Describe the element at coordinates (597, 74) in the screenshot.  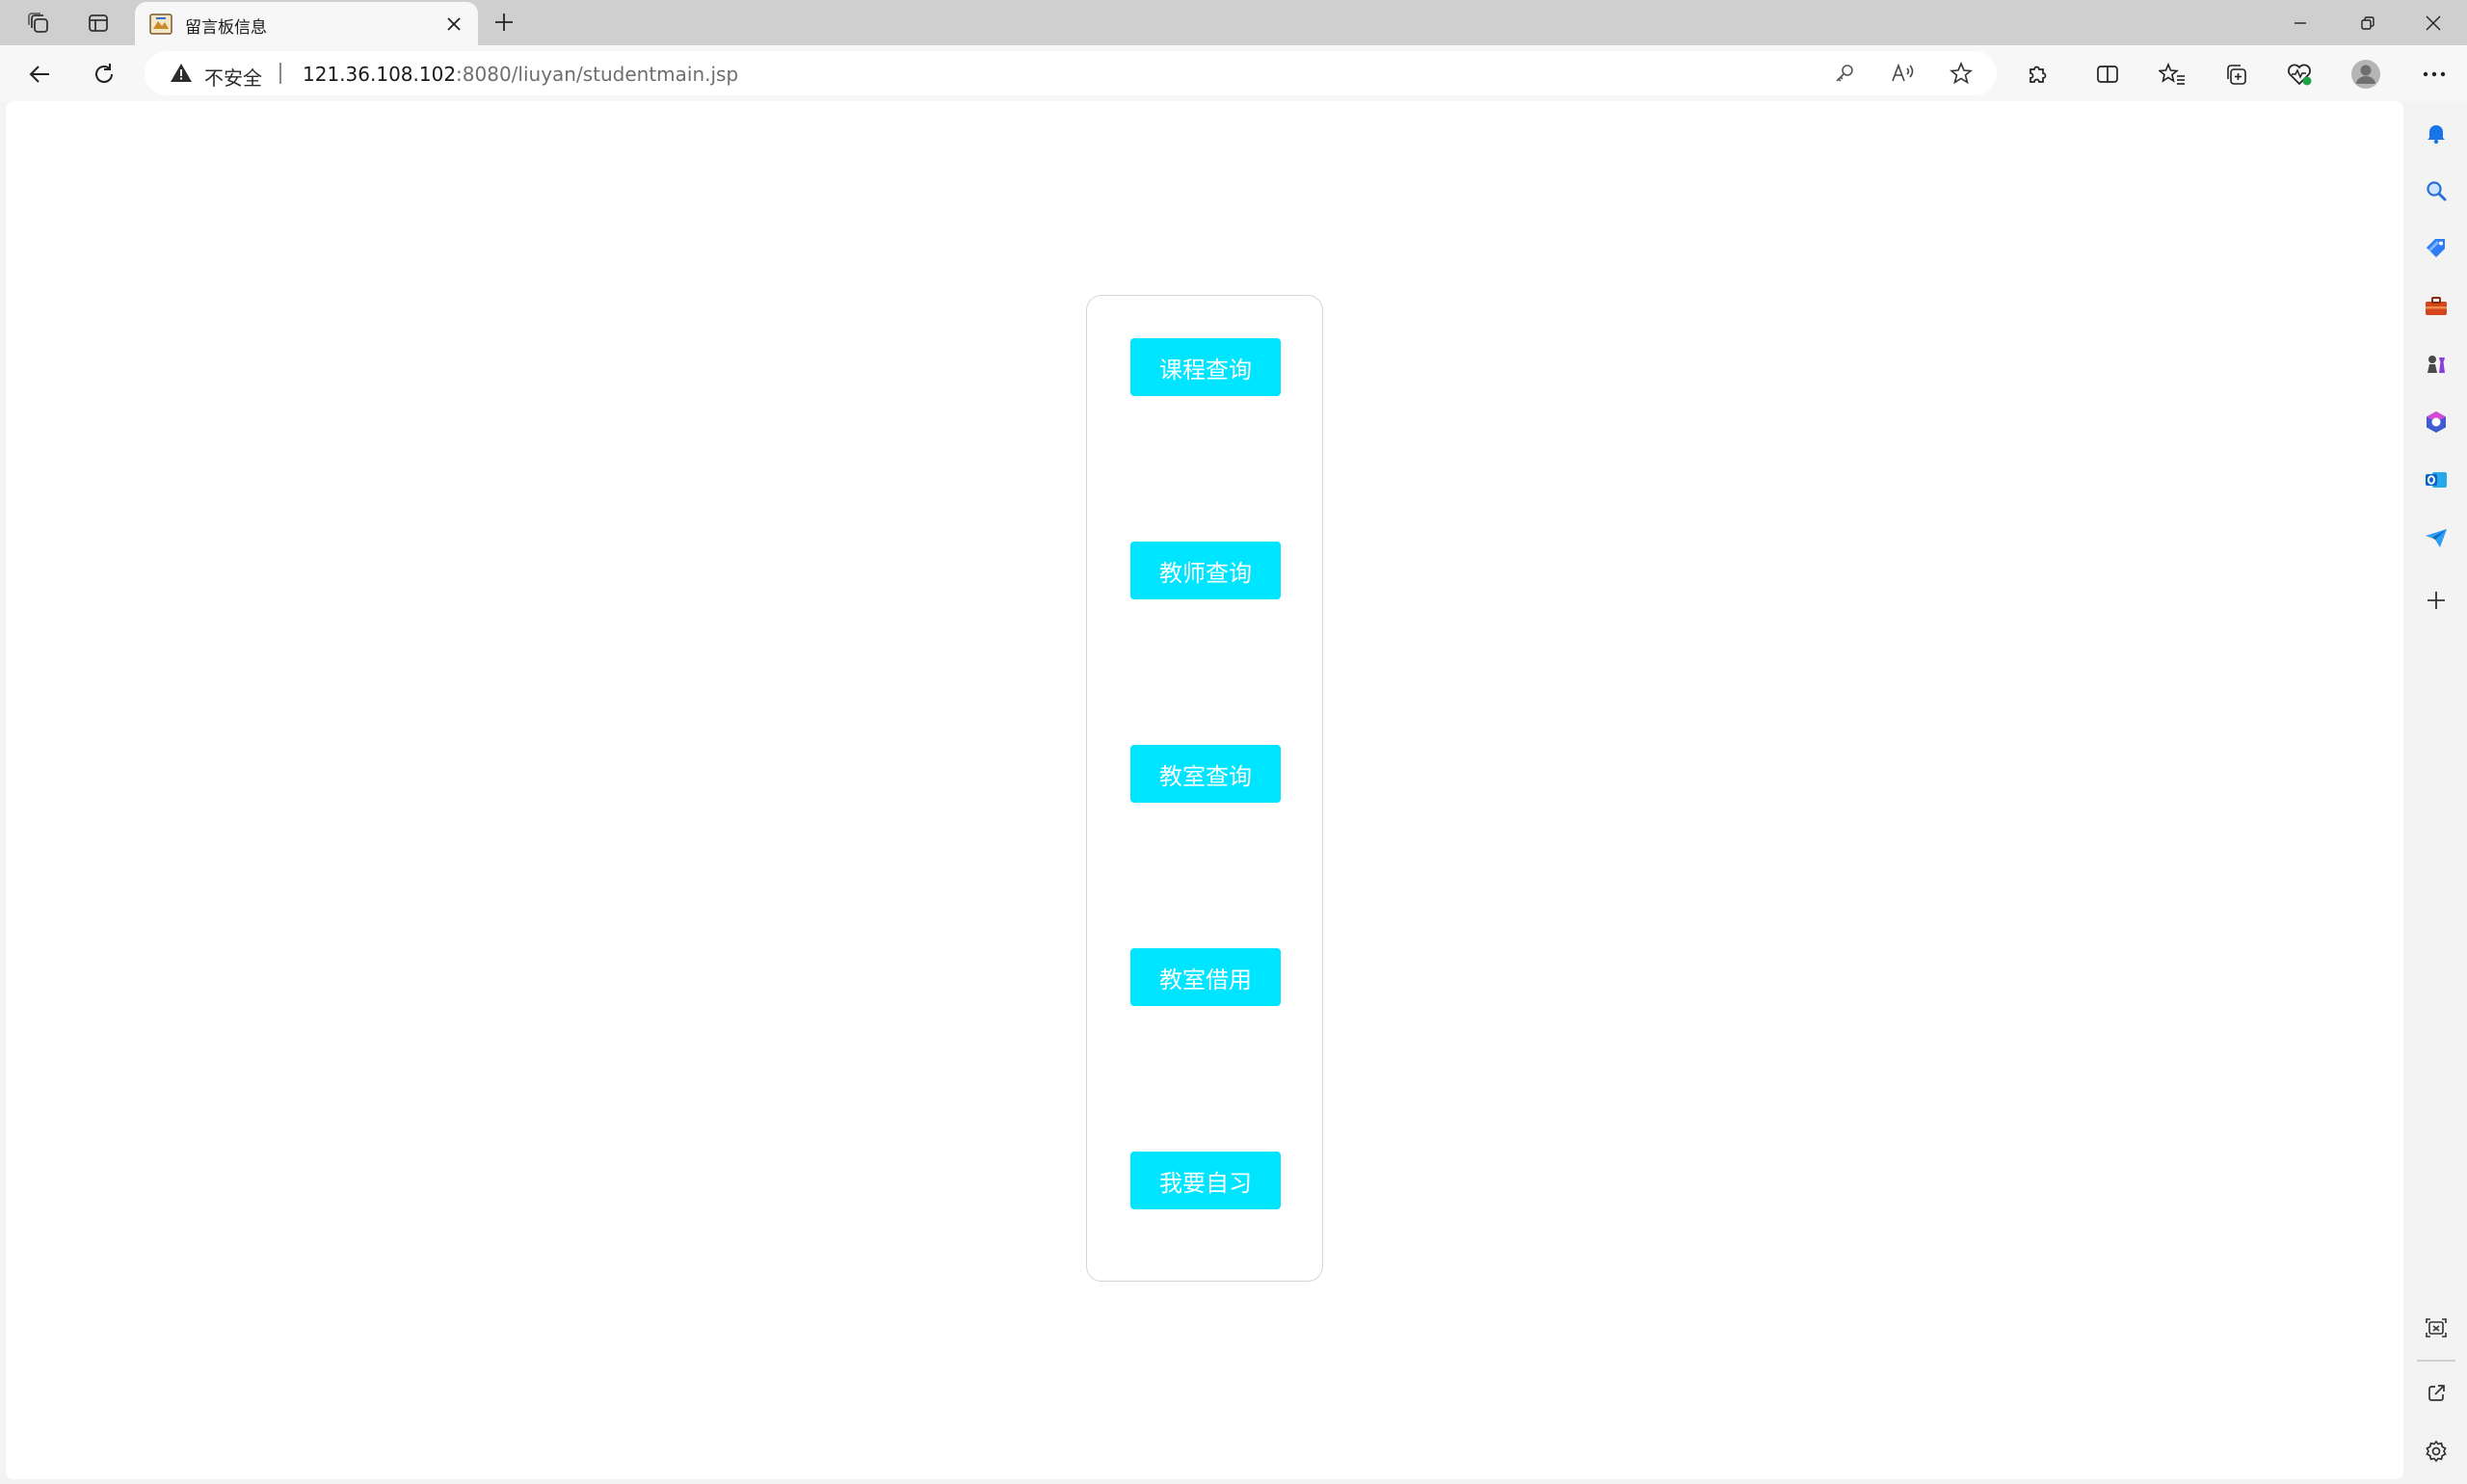
I see `url-path: :8080/liuyan/studentmain.jsp` at that location.